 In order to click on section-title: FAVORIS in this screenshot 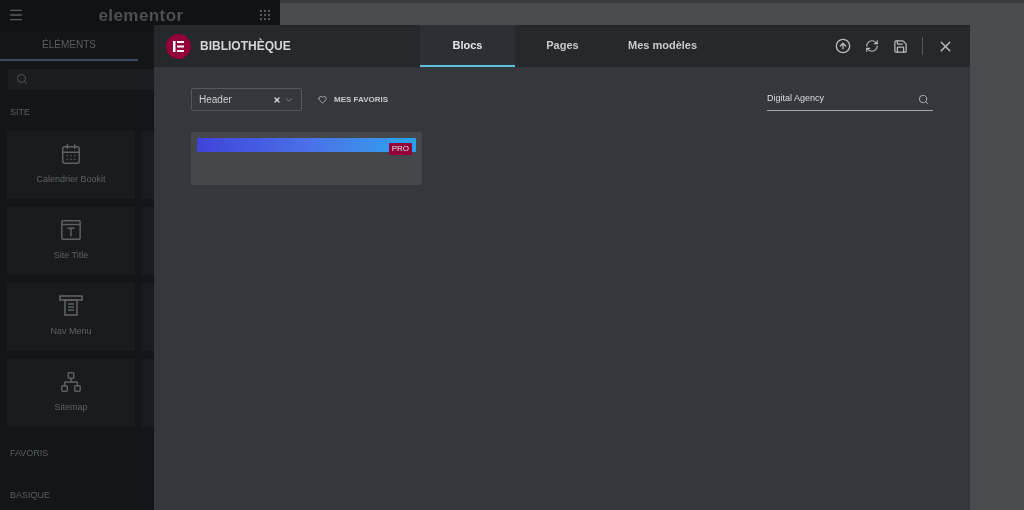, I will do `click(29, 453)`.